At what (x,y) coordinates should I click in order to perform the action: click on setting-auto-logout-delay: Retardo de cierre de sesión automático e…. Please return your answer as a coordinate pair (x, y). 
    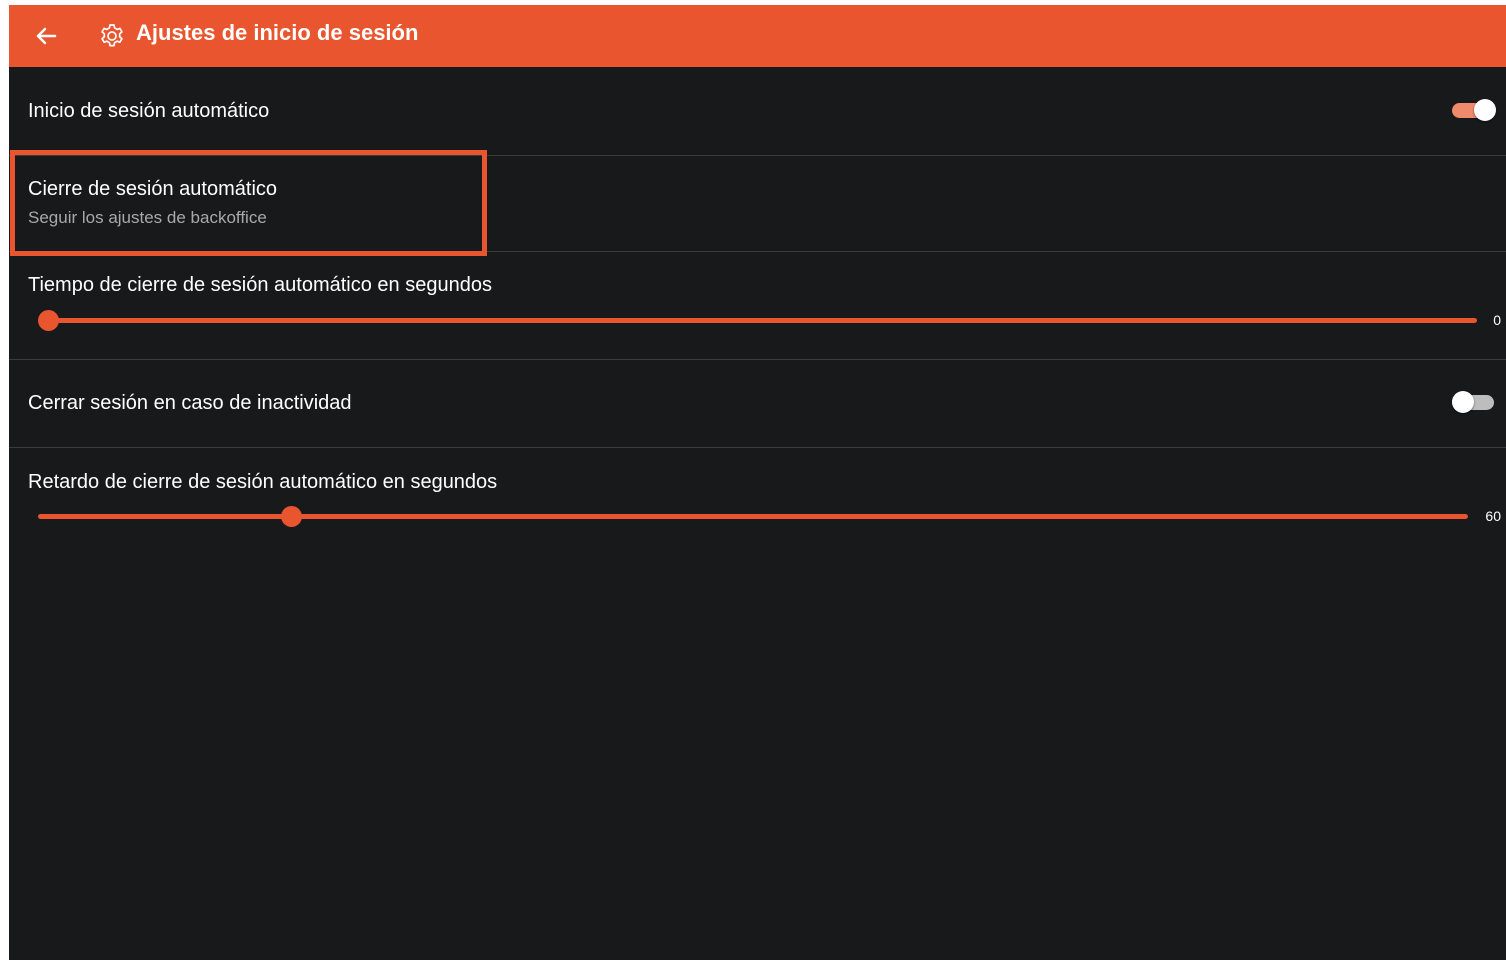
    Looking at the image, I should click on (757, 503).